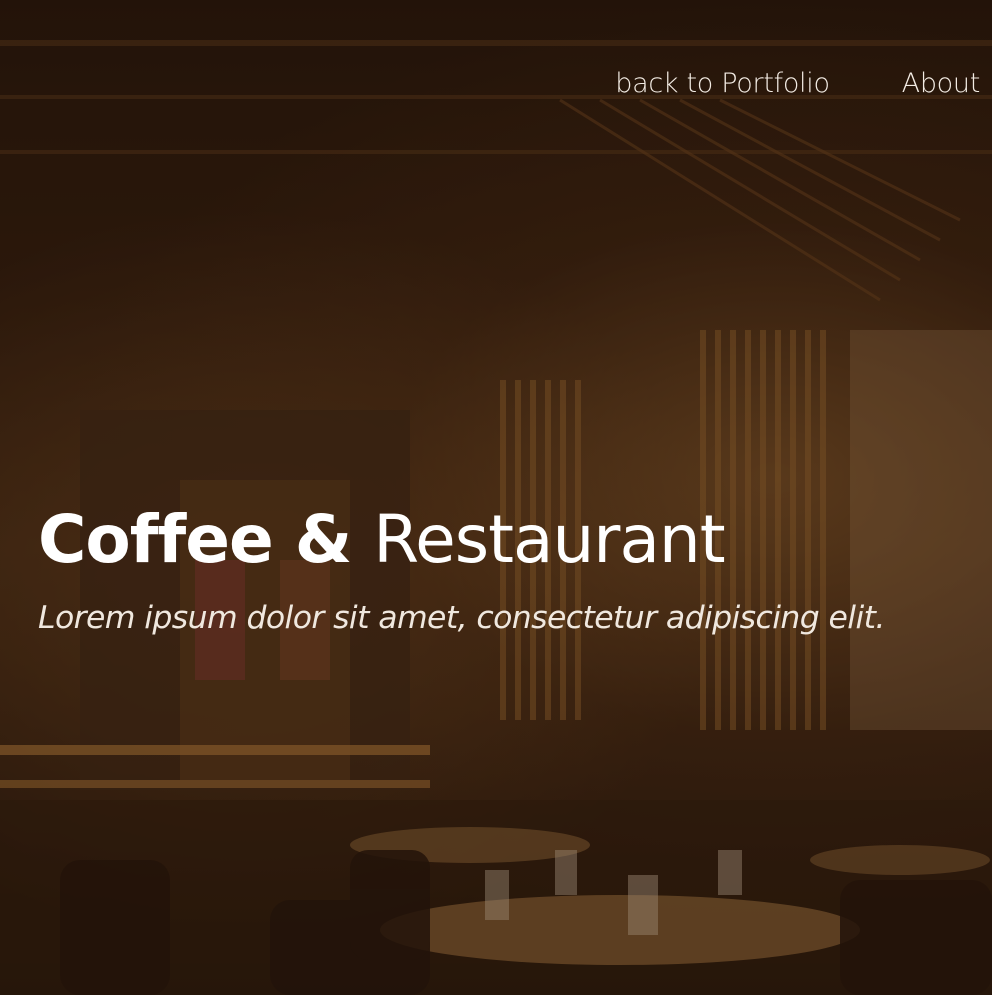 This screenshot has height=995, width=992. I want to click on top-navigation: back to Portfolio About, so click(797, 83).